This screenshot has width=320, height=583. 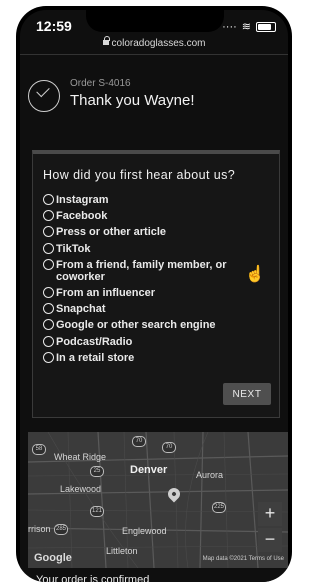 What do you see at coordinates (139, 341) in the screenshot?
I see `survey-option: Podcast/Radio` at bounding box center [139, 341].